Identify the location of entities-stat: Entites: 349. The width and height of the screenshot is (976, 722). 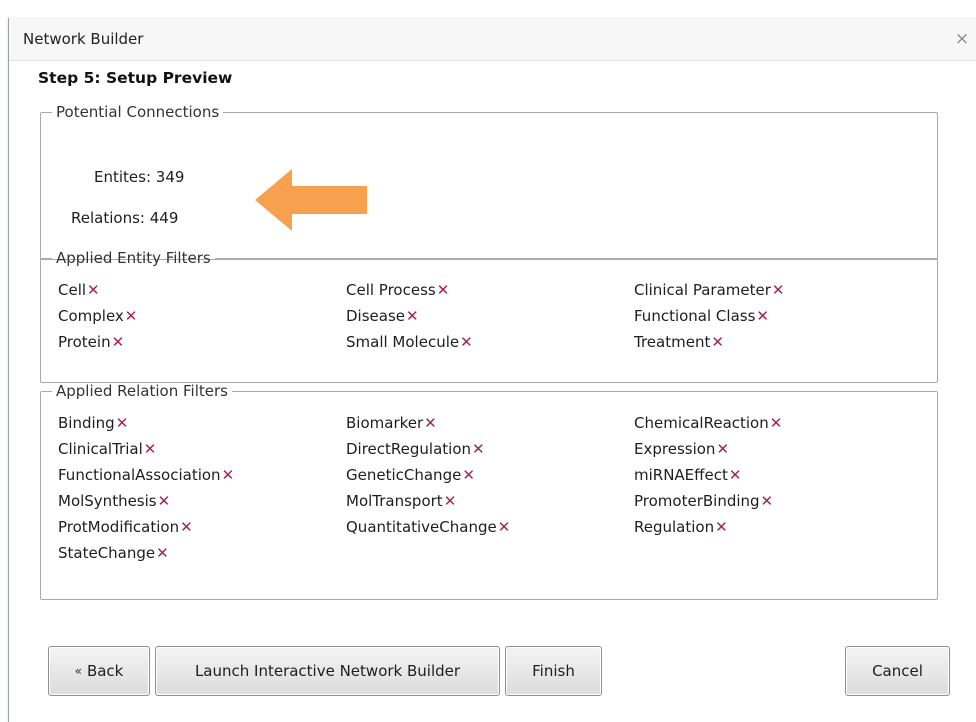
(139, 177).